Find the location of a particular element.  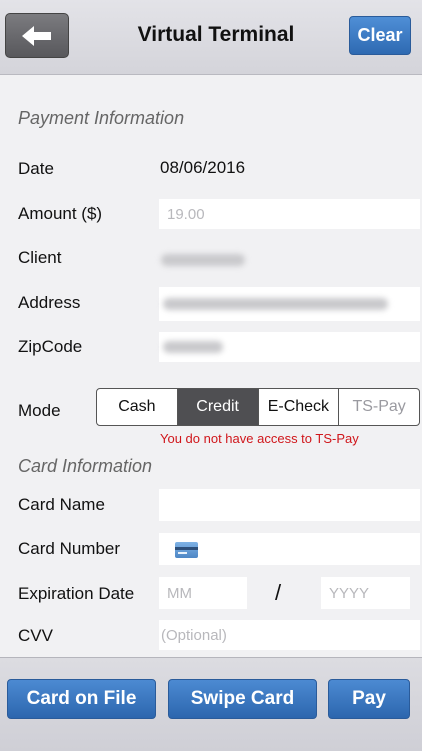

amount-label: Amount ($) is located at coordinates (60, 213).